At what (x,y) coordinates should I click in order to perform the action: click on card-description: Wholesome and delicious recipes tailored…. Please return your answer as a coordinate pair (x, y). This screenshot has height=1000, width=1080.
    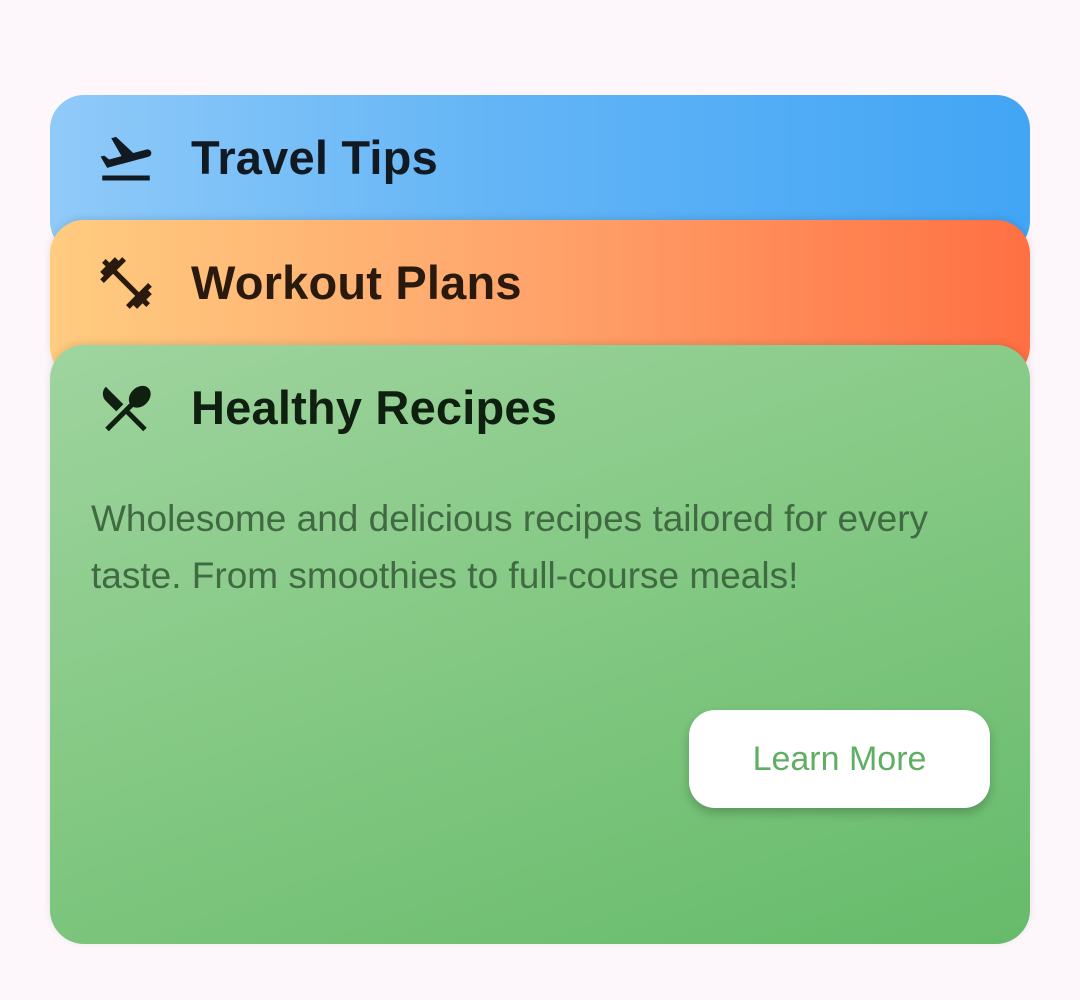
    Looking at the image, I should click on (510, 547).